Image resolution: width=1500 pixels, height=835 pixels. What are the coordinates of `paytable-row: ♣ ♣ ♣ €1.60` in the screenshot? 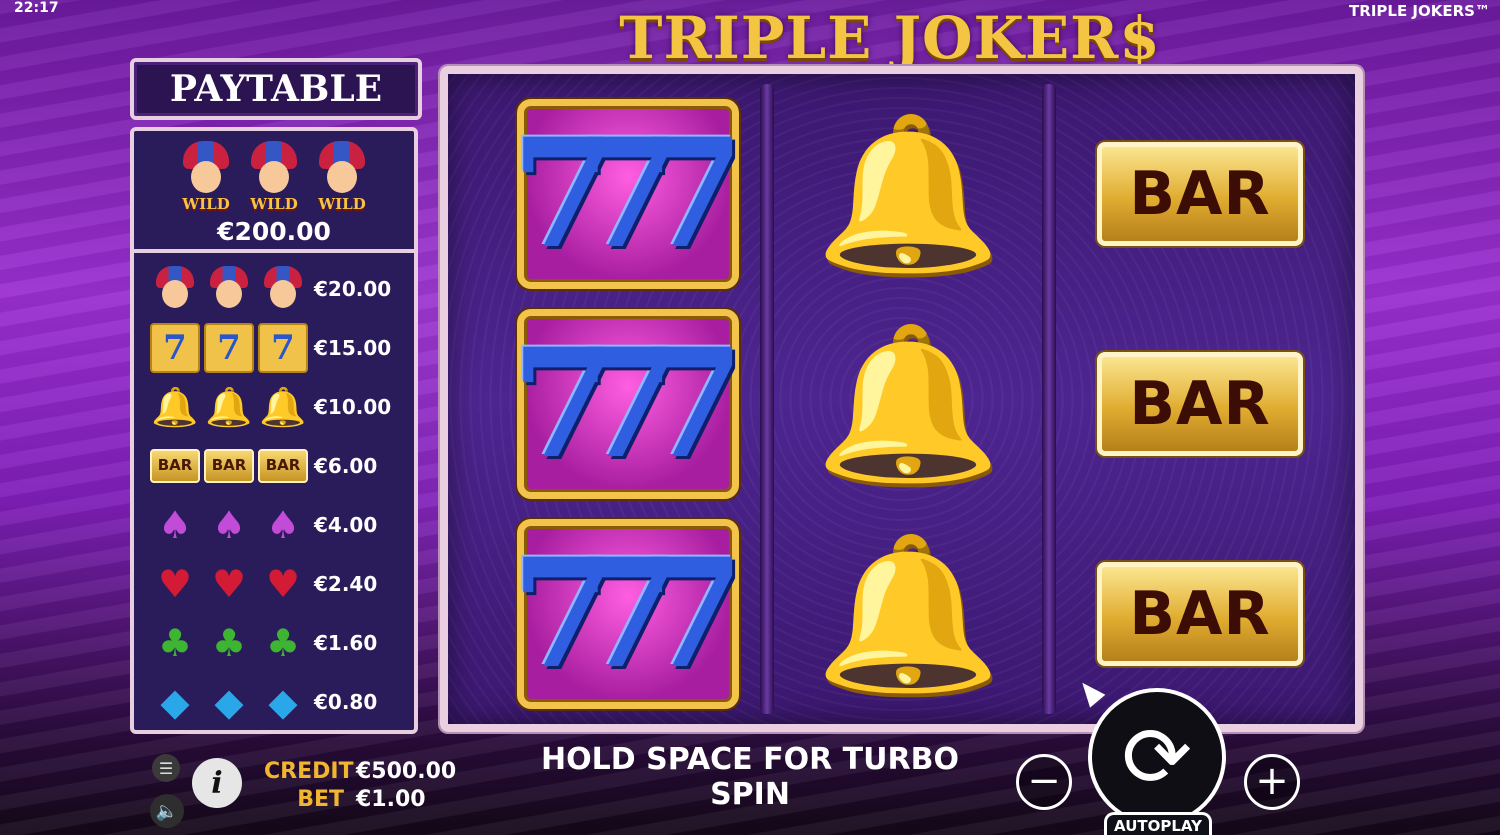 It's located at (282, 642).